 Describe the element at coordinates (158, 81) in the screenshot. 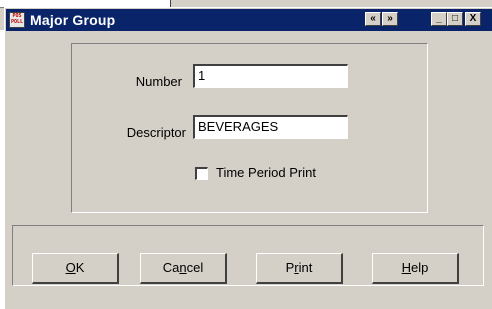

I see `number-label: Number` at that location.